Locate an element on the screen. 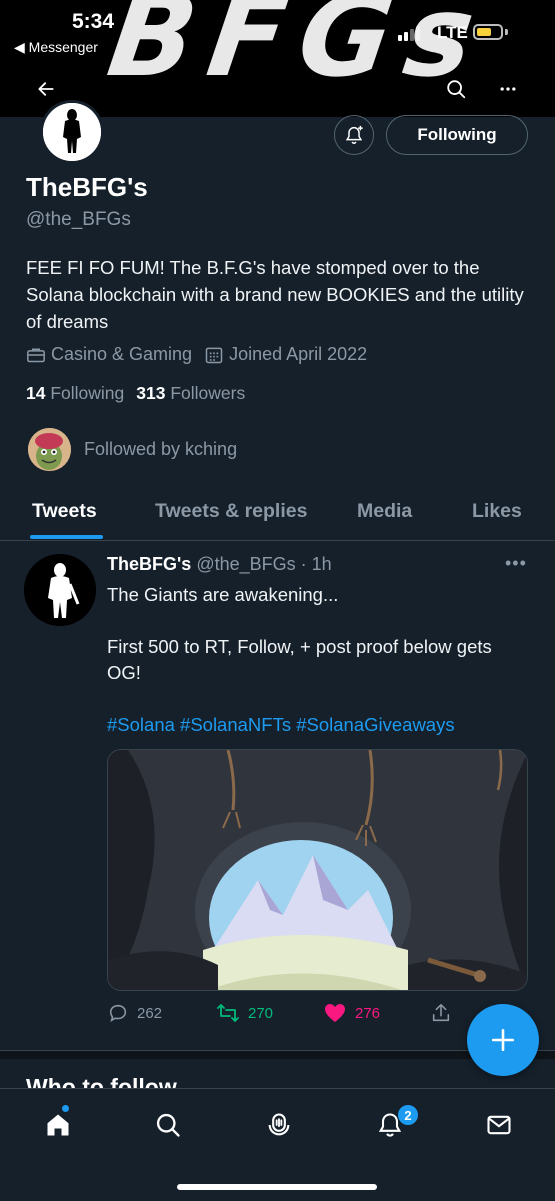 Image resolution: width=555 pixels, height=1201 pixels. profile-tabs: Tweets Tweets & replies Media Likes is located at coordinates (277, 515).